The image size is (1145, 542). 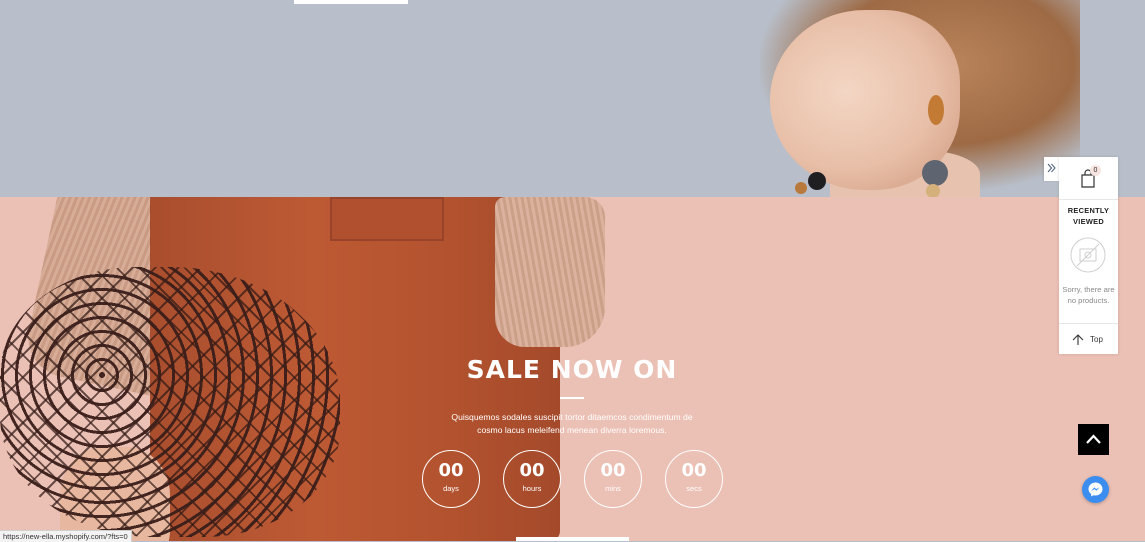 I want to click on top-banner-button, so click(x=351, y=2).